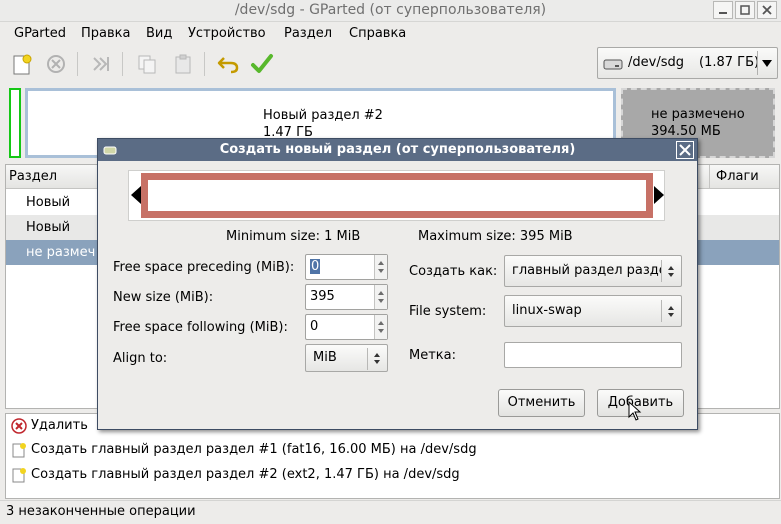 The height and width of the screenshot is (524, 781). Describe the element at coordinates (635, 411) in the screenshot. I see `mouse-cursor-icon` at that location.